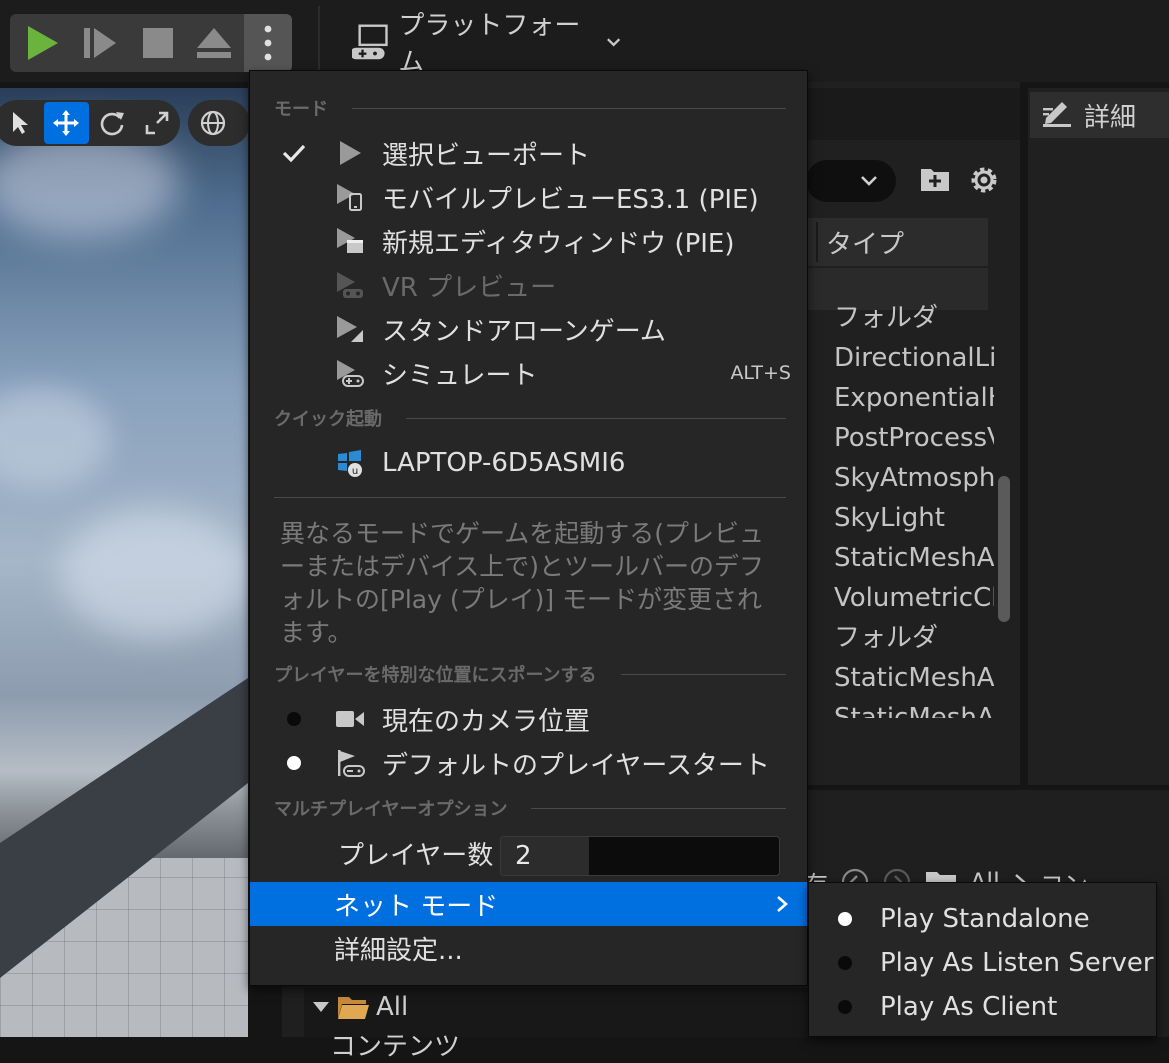  I want to click on spawn-option-item: 現在のカメラ位置, so click(528, 719).